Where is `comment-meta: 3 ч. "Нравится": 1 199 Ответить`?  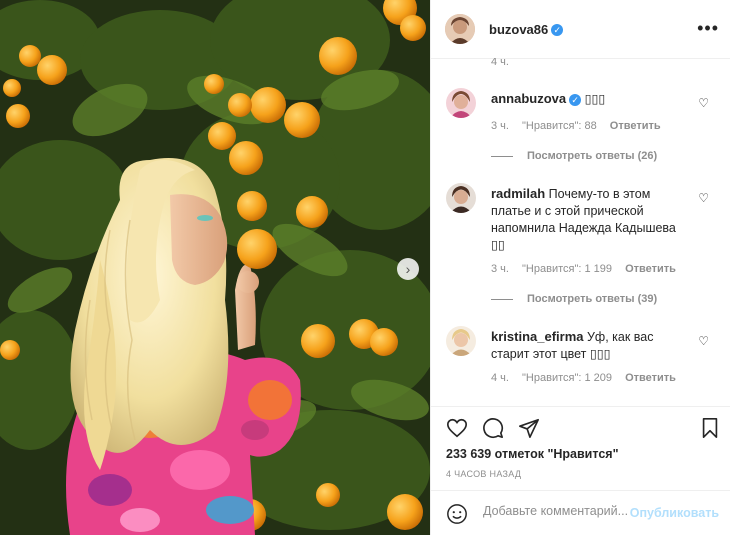 comment-meta: 3 ч. "Нравится": 1 199 Ответить is located at coordinates (588, 269).